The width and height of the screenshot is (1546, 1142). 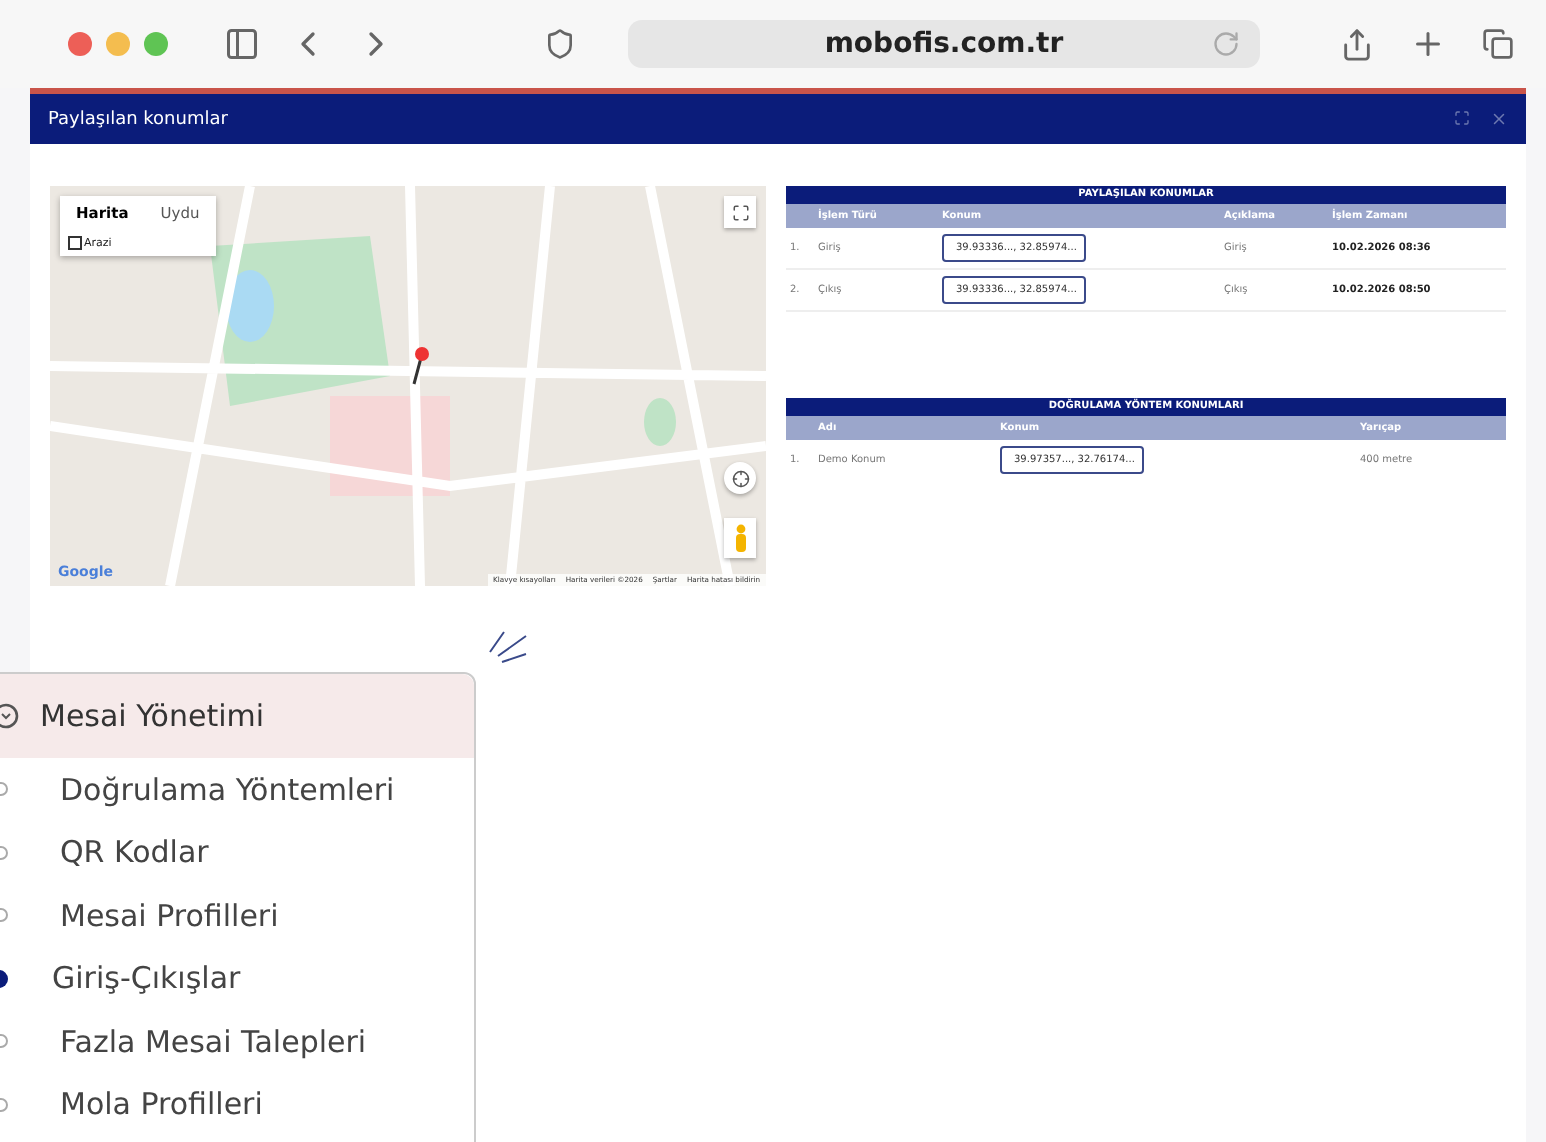 What do you see at coordinates (740, 538) in the screenshot?
I see `person-icon` at bounding box center [740, 538].